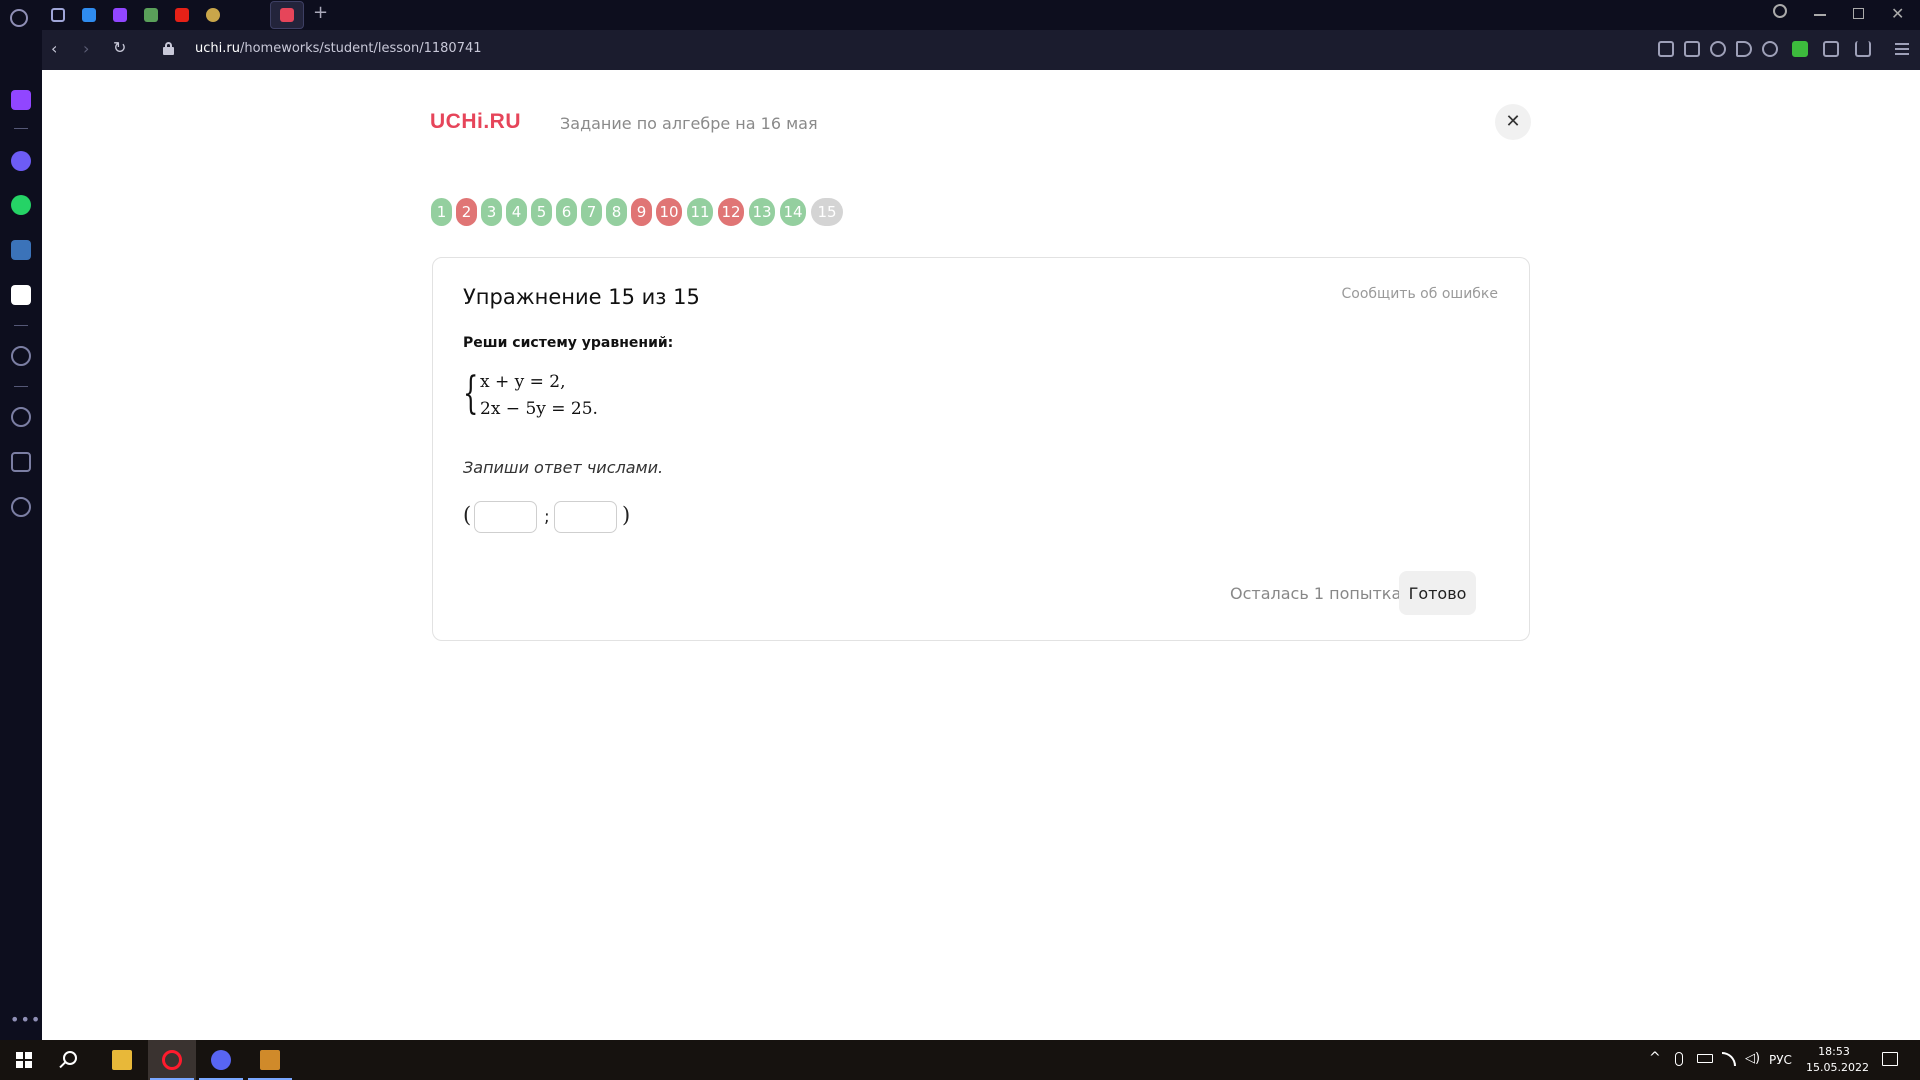  I want to click on folder-icon, so click(122, 1060).